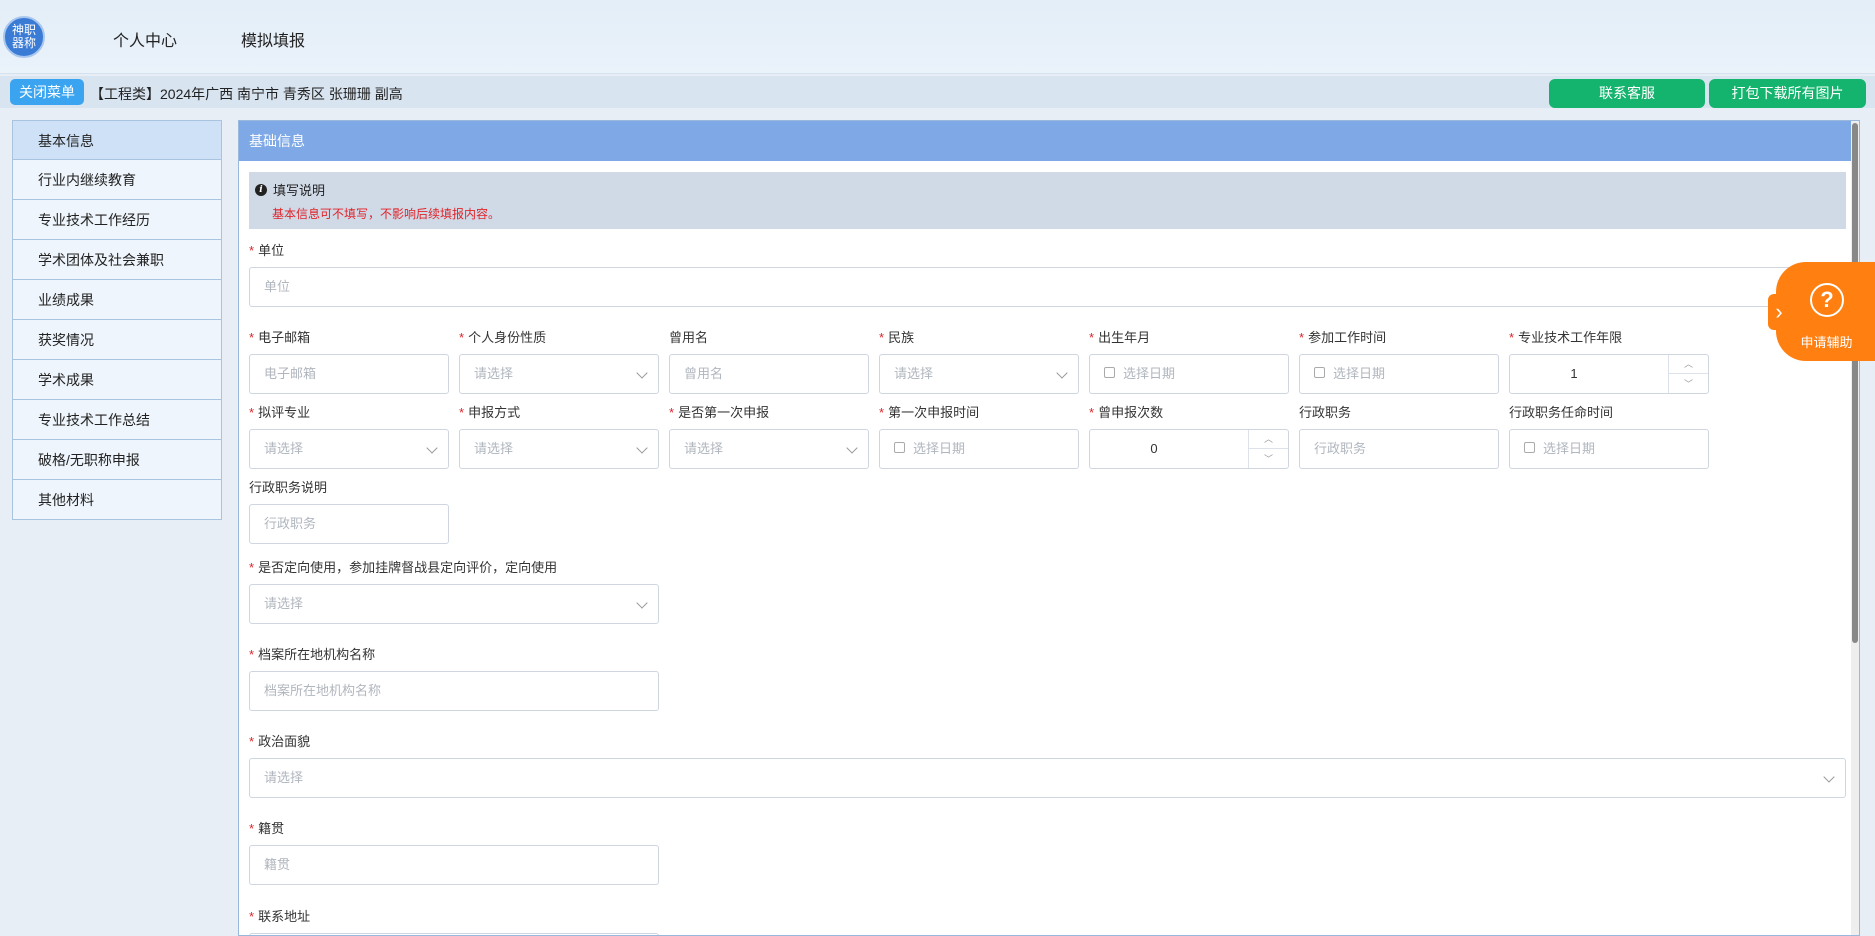 The height and width of the screenshot is (936, 1875). What do you see at coordinates (284, 777) in the screenshot?
I see `politics-placeholder: 请选择` at bounding box center [284, 777].